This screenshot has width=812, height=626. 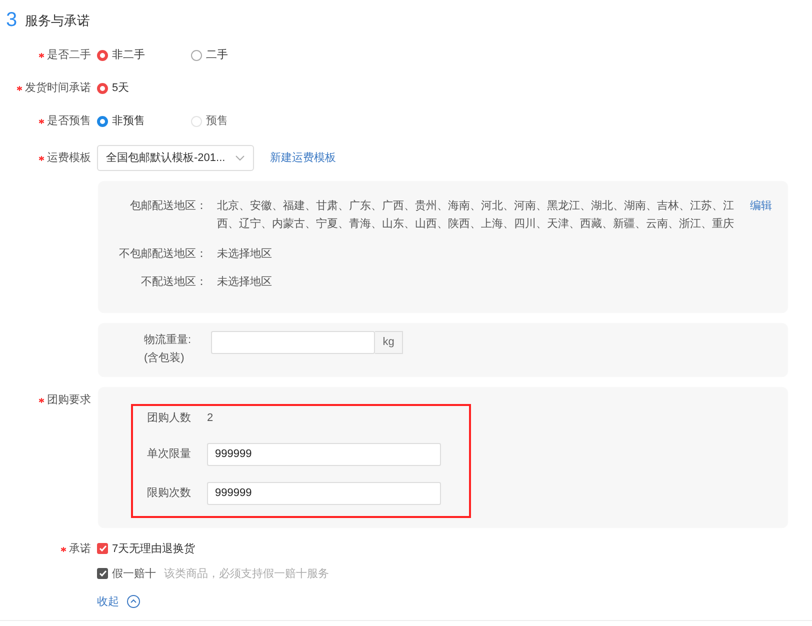 What do you see at coordinates (238, 55) in the screenshot?
I see `radio-option: 二手` at bounding box center [238, 55].